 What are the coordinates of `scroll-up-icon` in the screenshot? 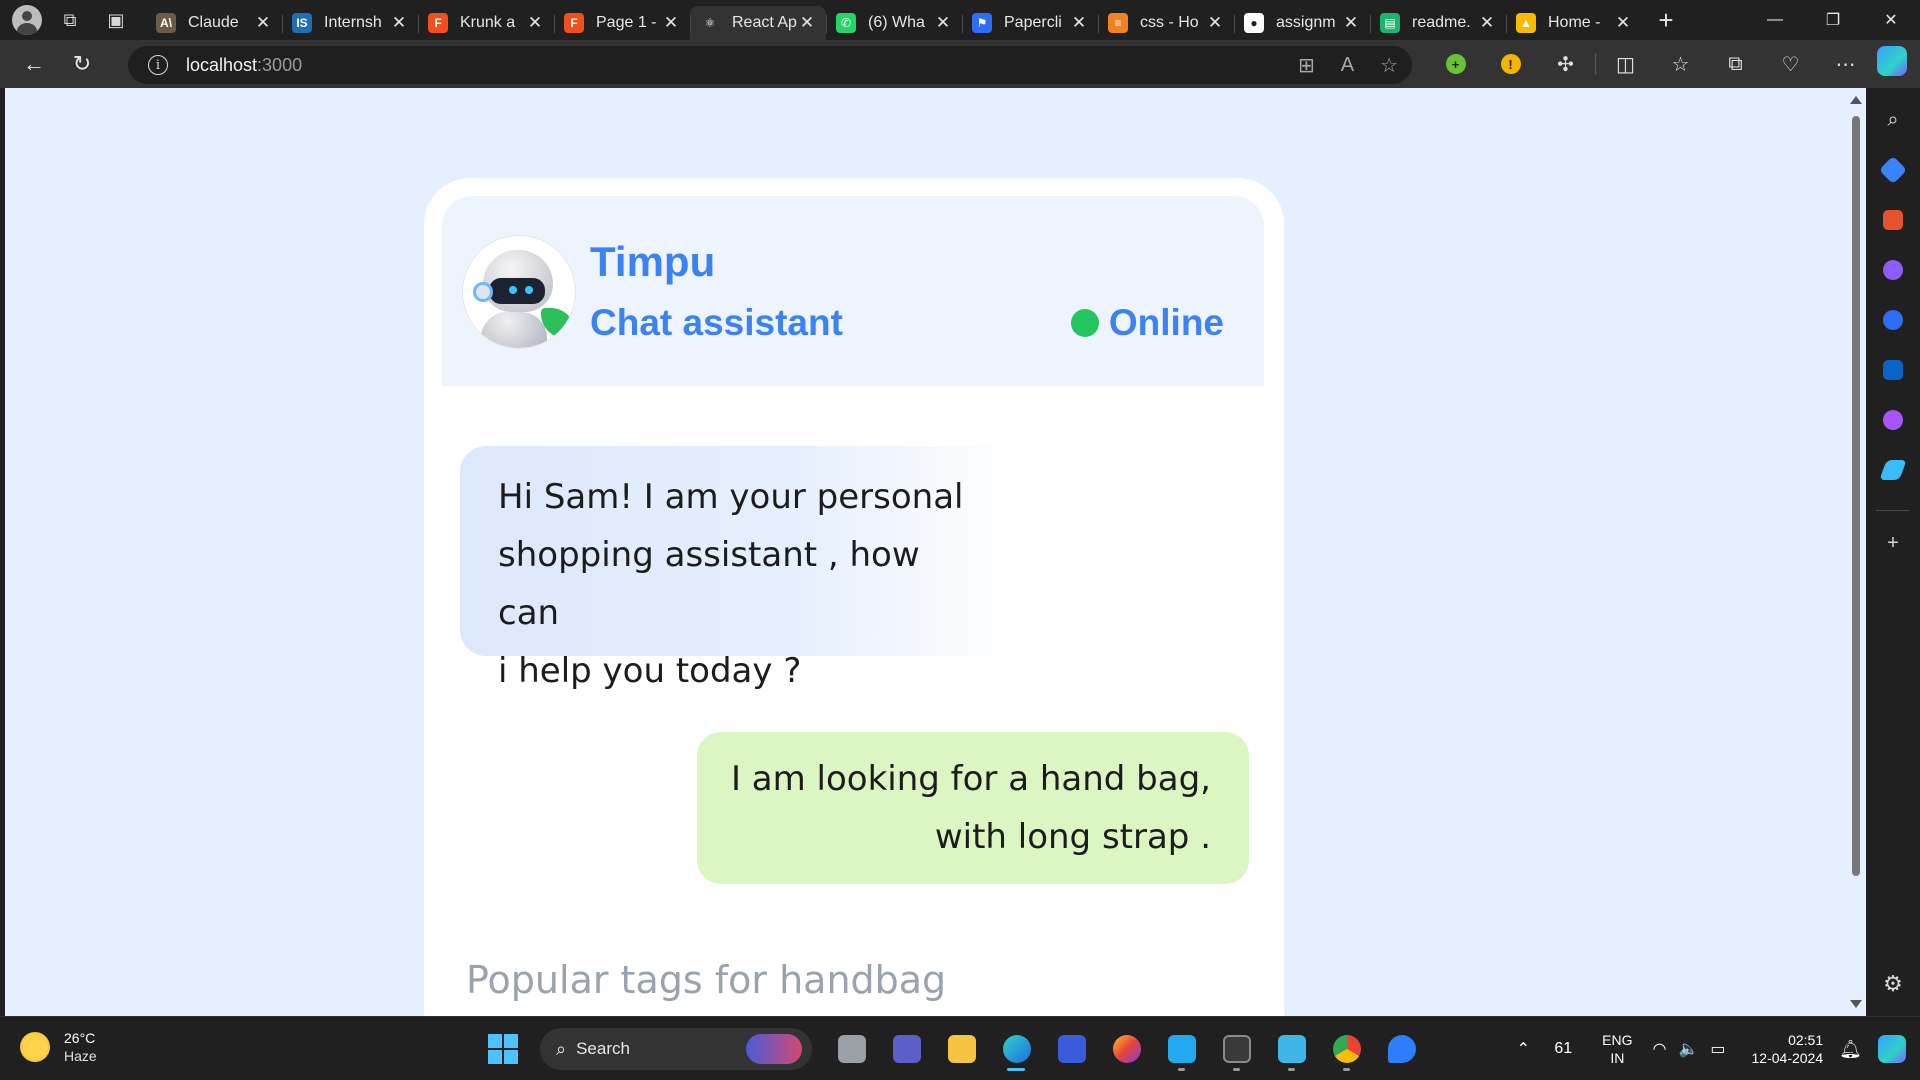 It's located at (1856, 100).